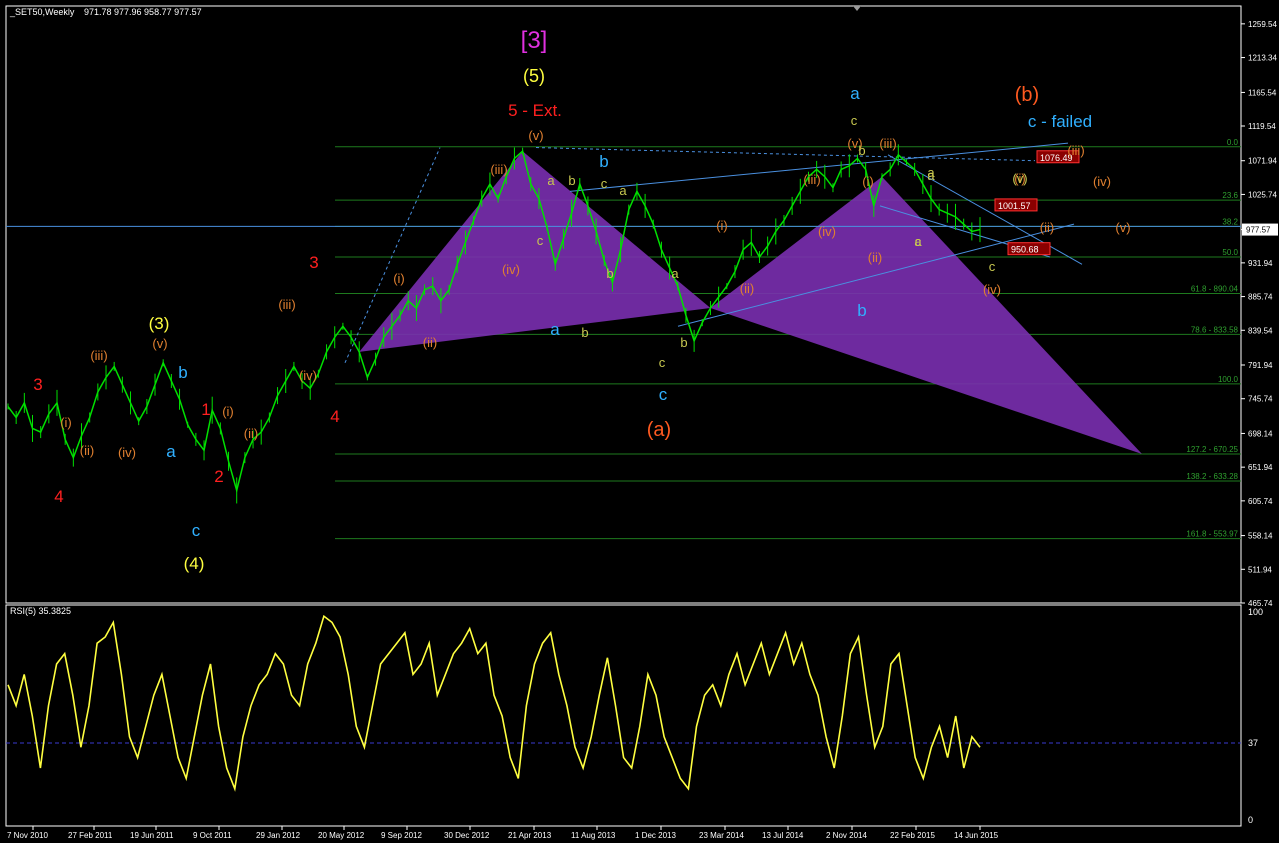  Describe the element at coordinates (1262, 194) in the screenshot. I see `price-tick-label: 1025.74` at that location.